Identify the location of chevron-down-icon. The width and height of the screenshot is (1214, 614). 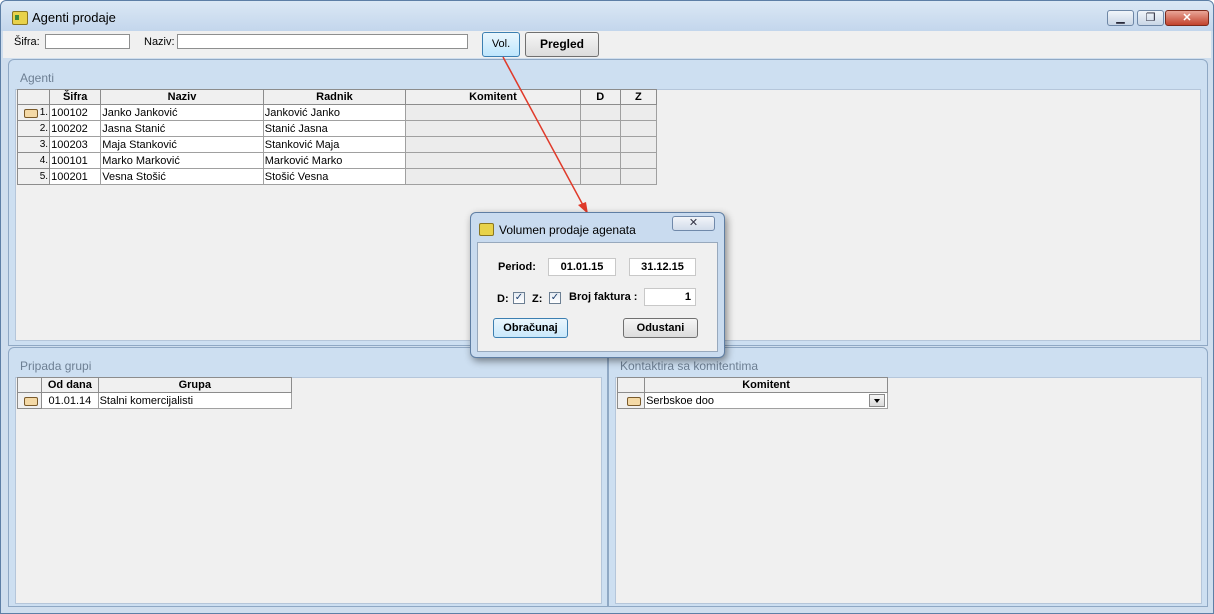
(877, 400).